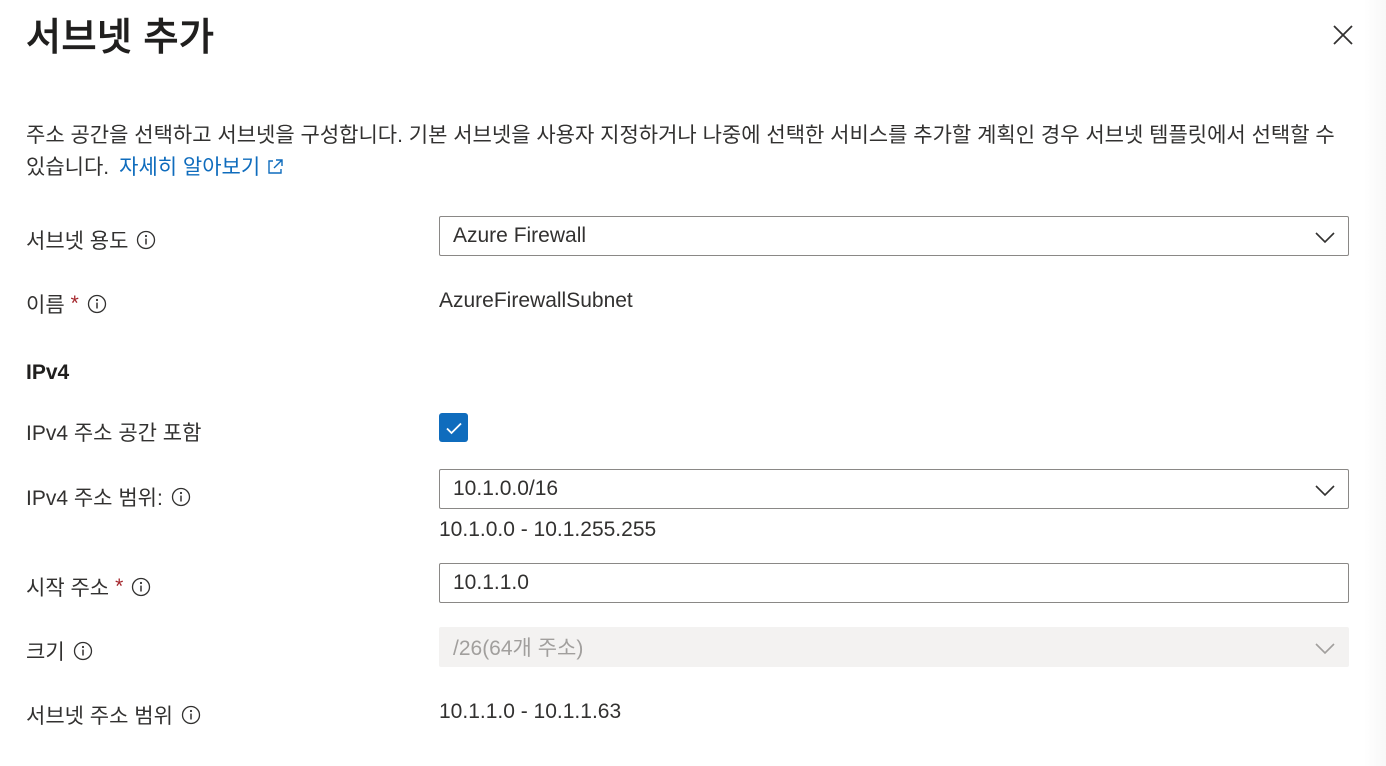 The height and width of the screenshot is (766, 1386). What do you see at coordinates (894, 583) in the screenshot?
I see `start-address-input: 10.1.1.0` at bounding box center [894, 583].